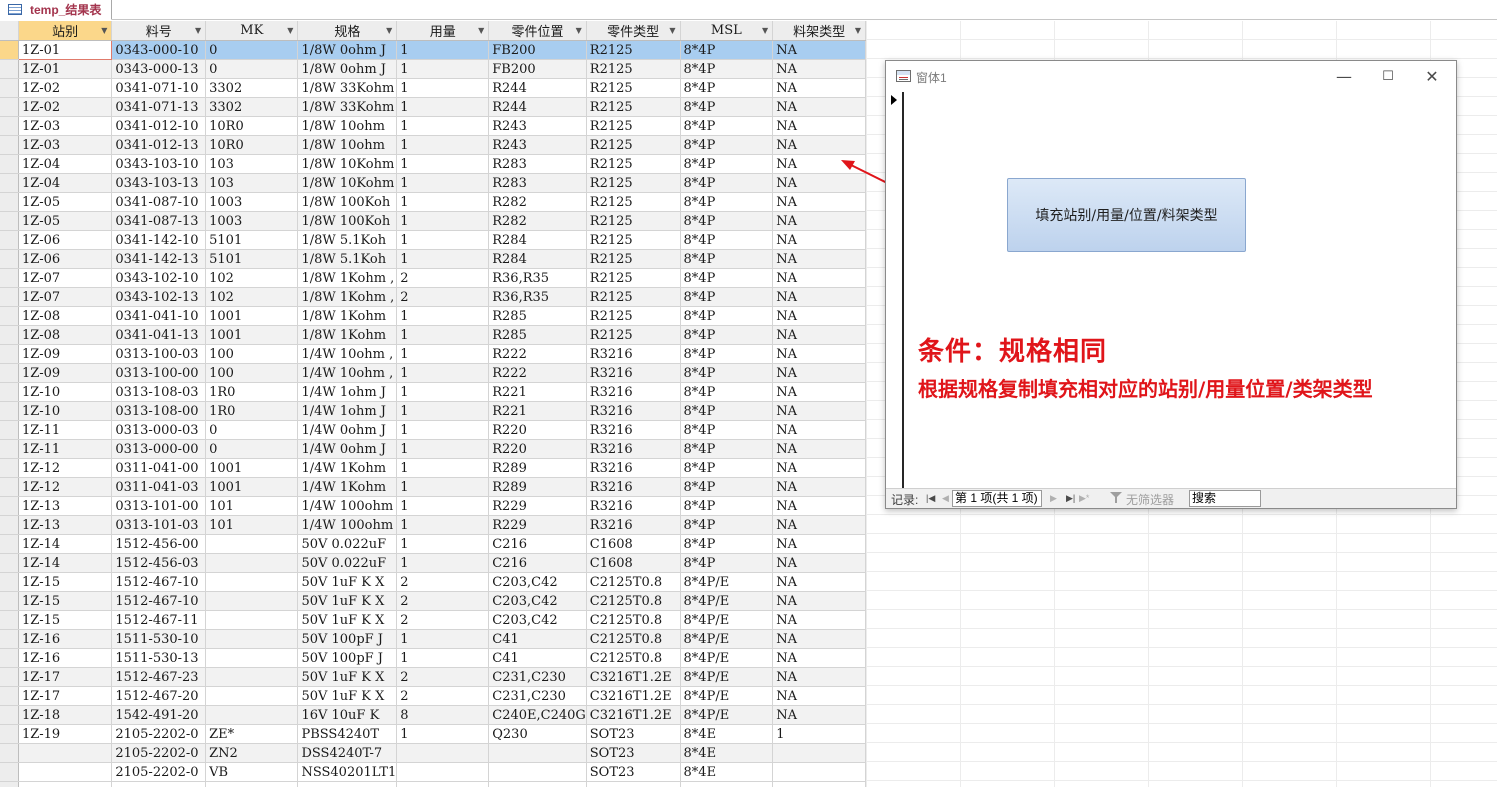 The width and height of the screenshot is (1497, 787). Describe the element at coordinates (159, 430) in the screenshot. I see `table-cell: 0313-000-03` at that location.